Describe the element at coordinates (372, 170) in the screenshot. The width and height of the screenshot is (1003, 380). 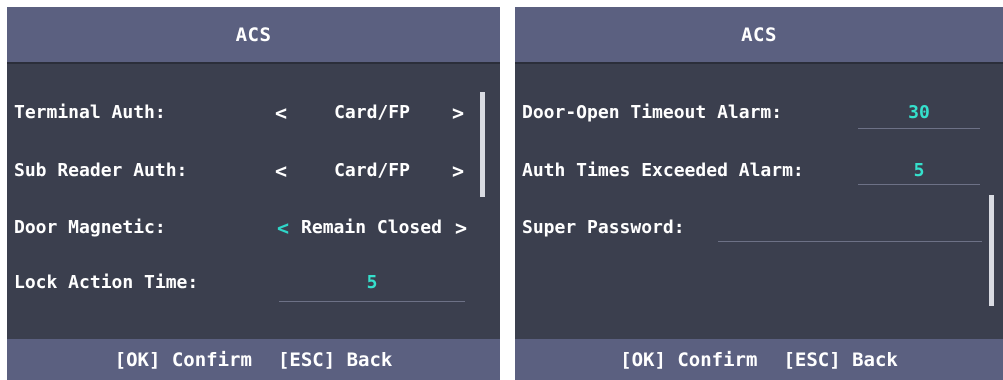
I see `sub-reader-auth-value: Card/FP` at that location.